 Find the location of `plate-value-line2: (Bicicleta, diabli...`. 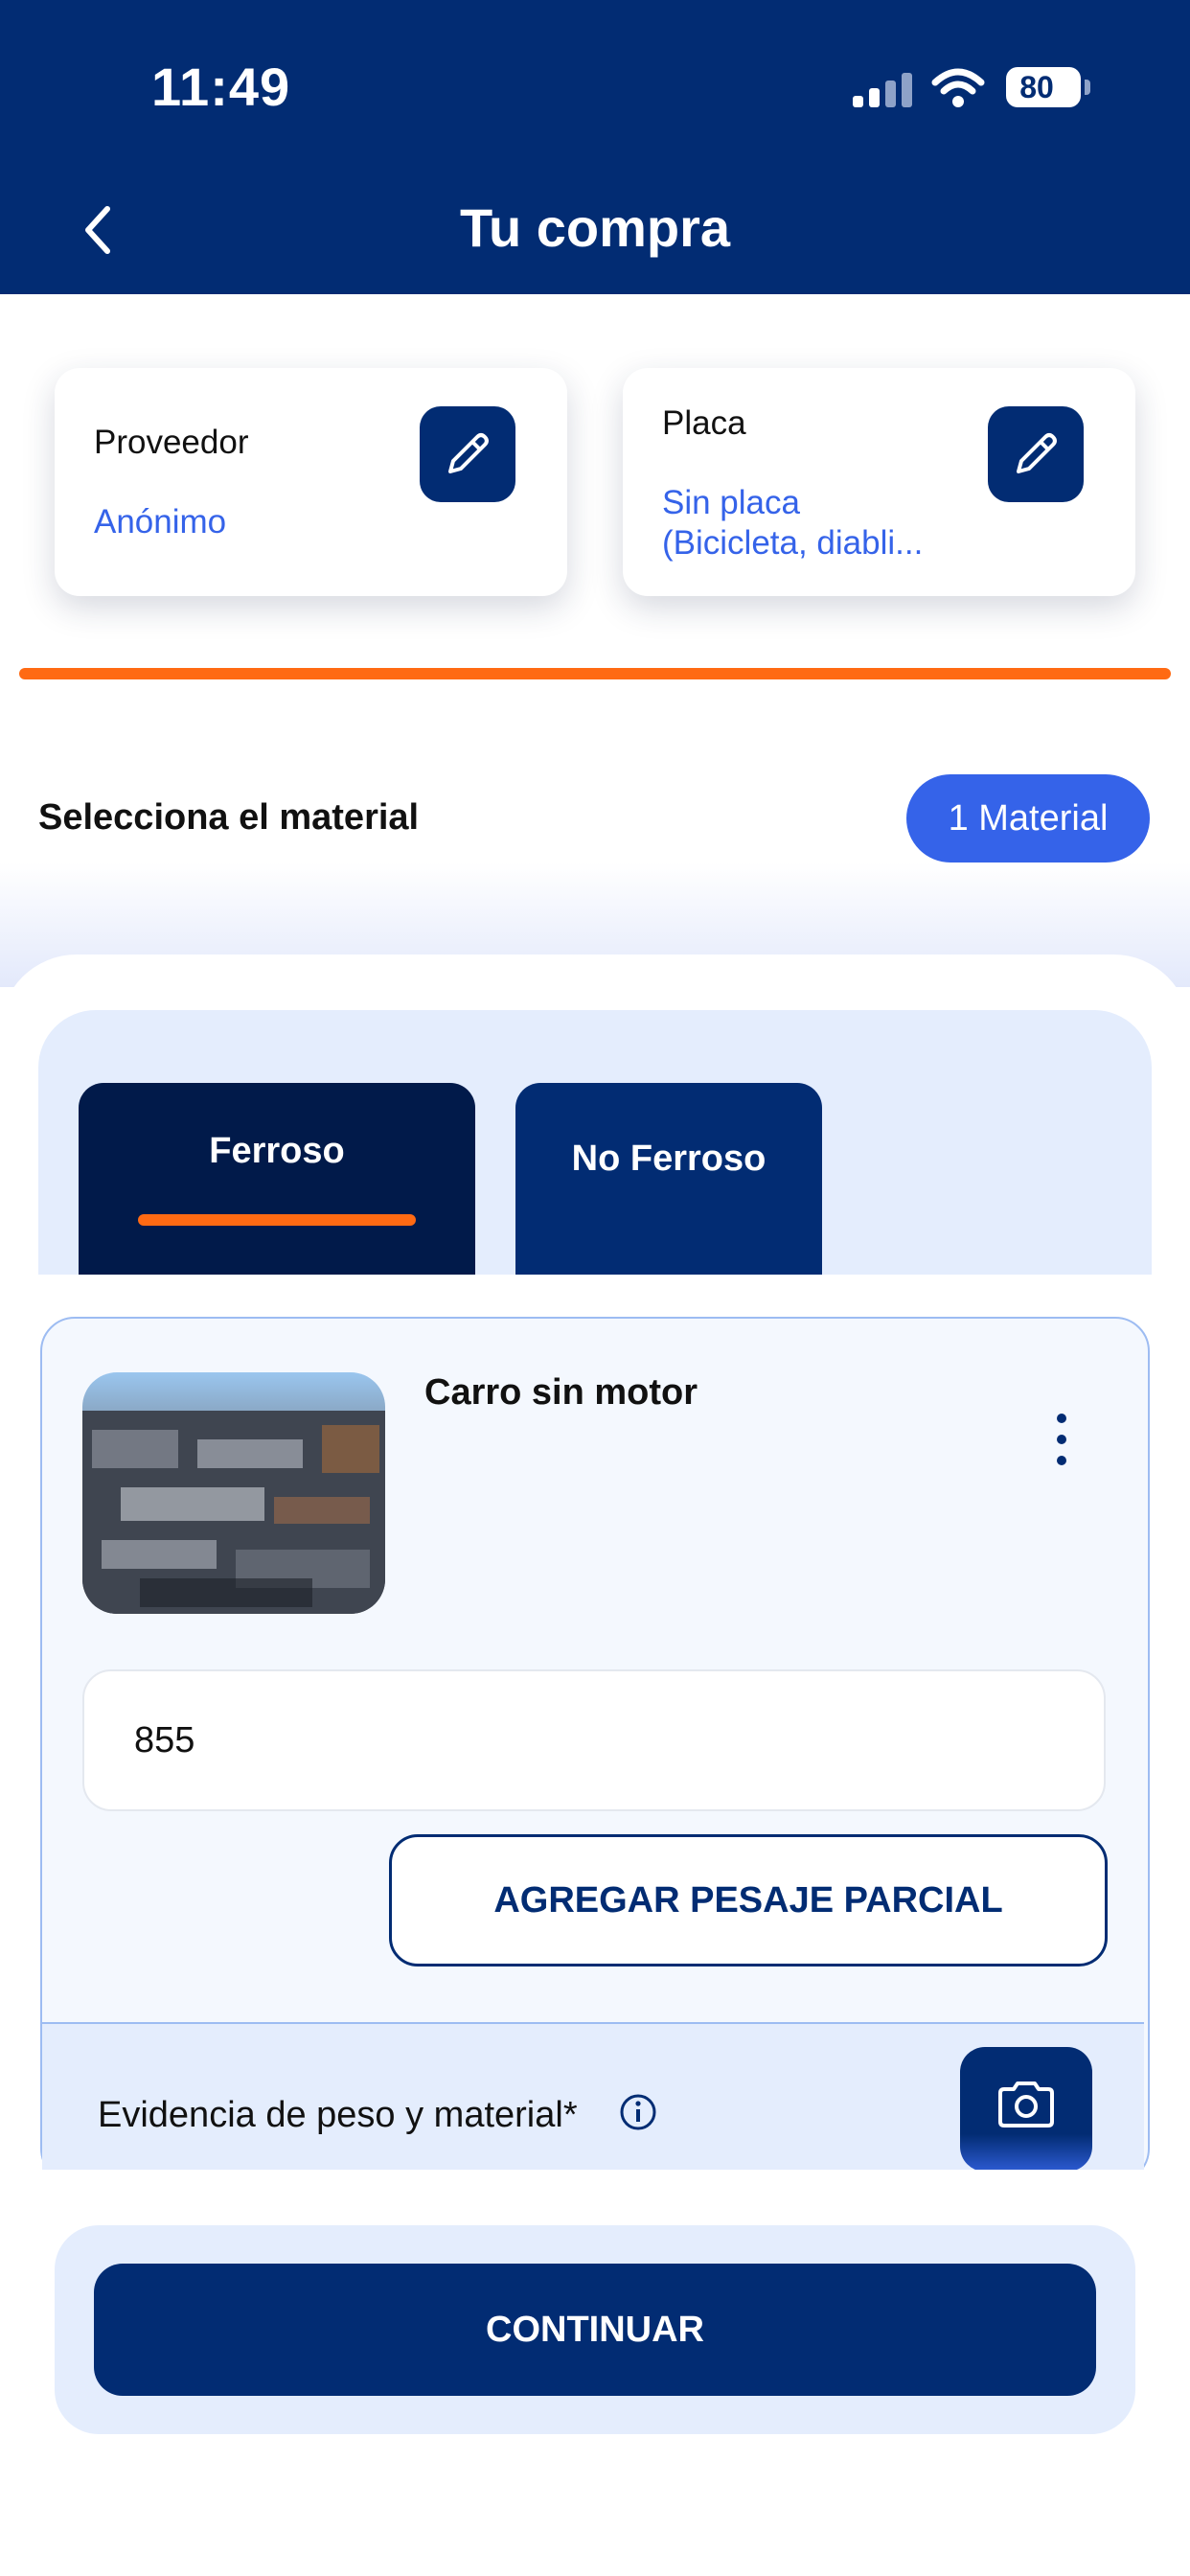

plate-value-line2: (Bicicleta, diabli... is located at coordinates (793, 543).